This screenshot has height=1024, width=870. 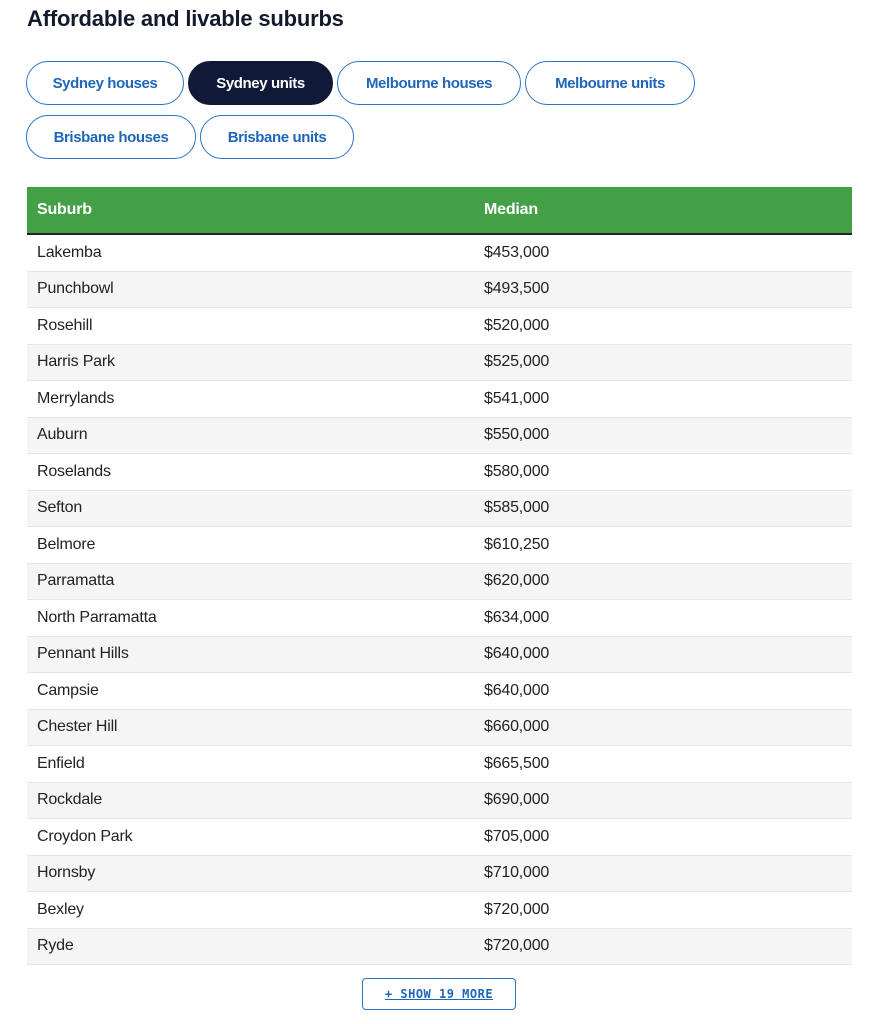 I want to click on table-row: Auburn $550,000, so click(x=439, y=435).